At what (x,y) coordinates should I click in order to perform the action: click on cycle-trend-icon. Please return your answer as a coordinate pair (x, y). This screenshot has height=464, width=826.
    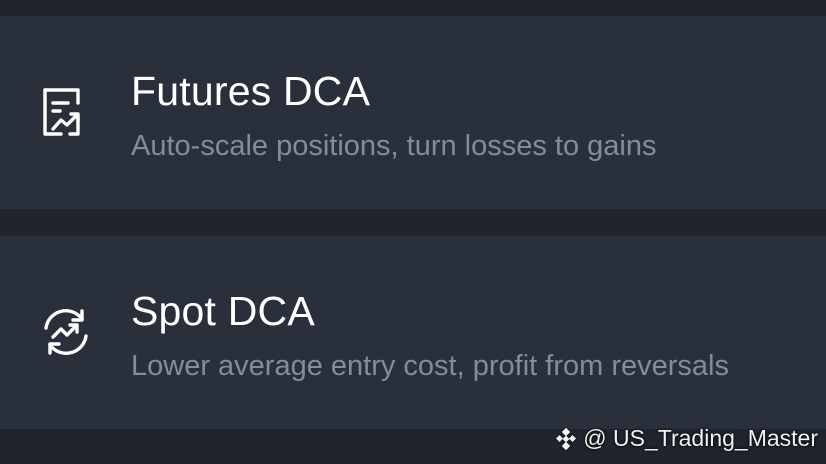
    Looking at the image, I should click on (66, 332).